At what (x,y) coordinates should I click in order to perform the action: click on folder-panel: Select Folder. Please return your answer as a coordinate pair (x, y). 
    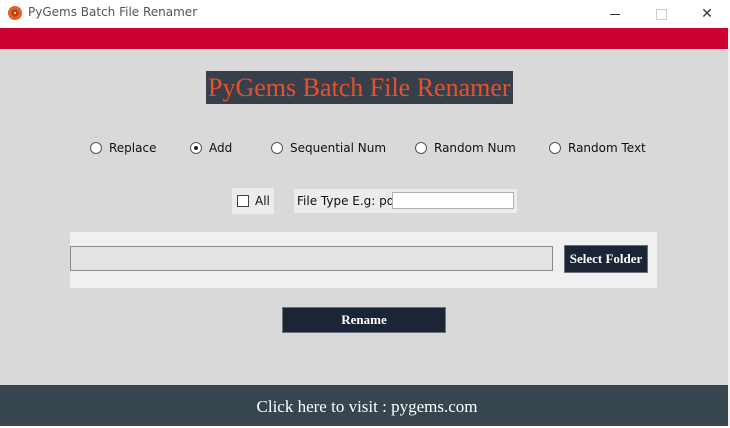
    Looking at the image, I should click on (363, 260).